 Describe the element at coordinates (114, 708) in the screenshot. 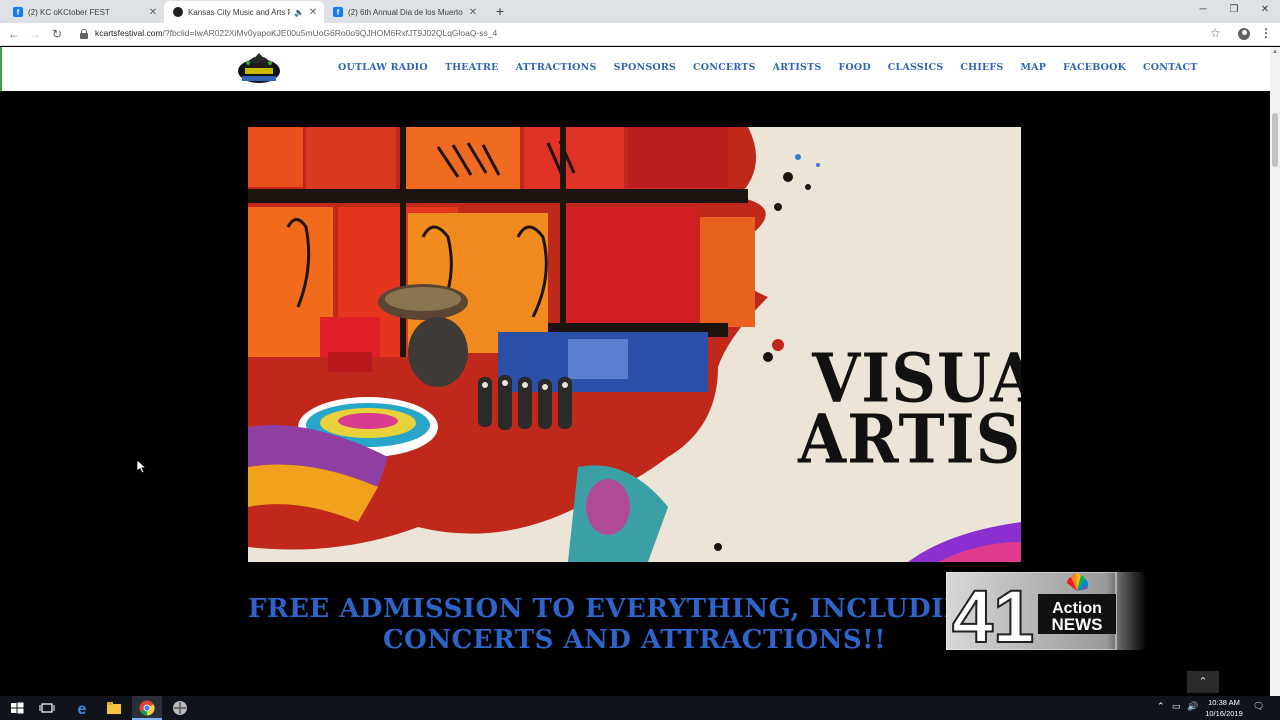

I see `file-explorer-icon` at that location.